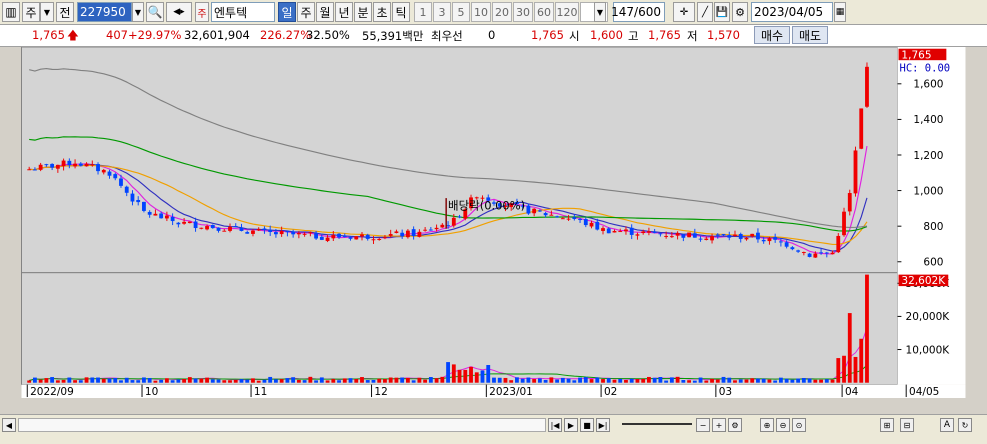  Describe the element at coordinates (810, 35) in the screenshot. I see `sell-button: 매도` at that location.